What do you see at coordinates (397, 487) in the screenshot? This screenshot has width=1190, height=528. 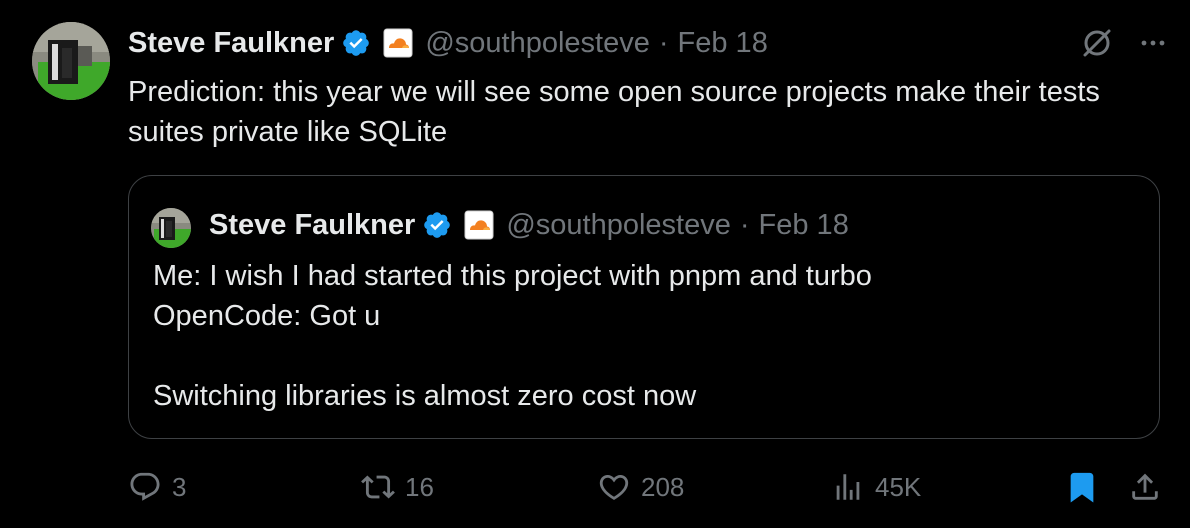 I see `repost-button: 16` at bounding box center [397, 487].